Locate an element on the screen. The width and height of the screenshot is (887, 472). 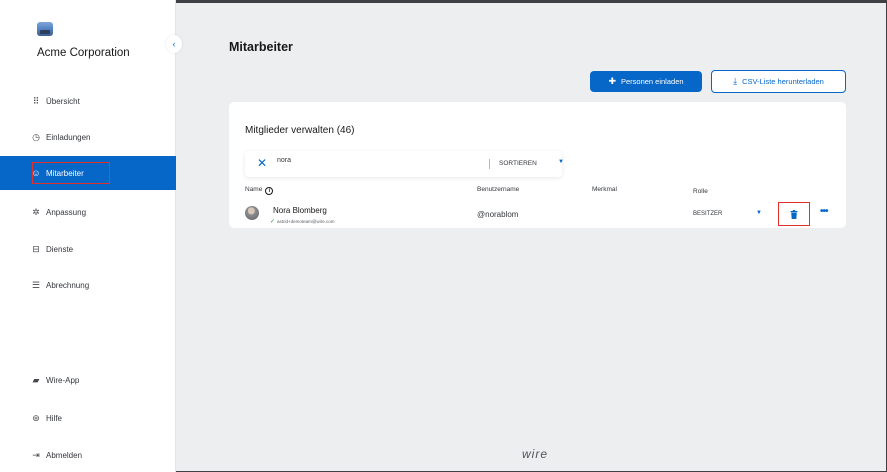
grid-icon: ⠿ is located at coordinates (36, 100).